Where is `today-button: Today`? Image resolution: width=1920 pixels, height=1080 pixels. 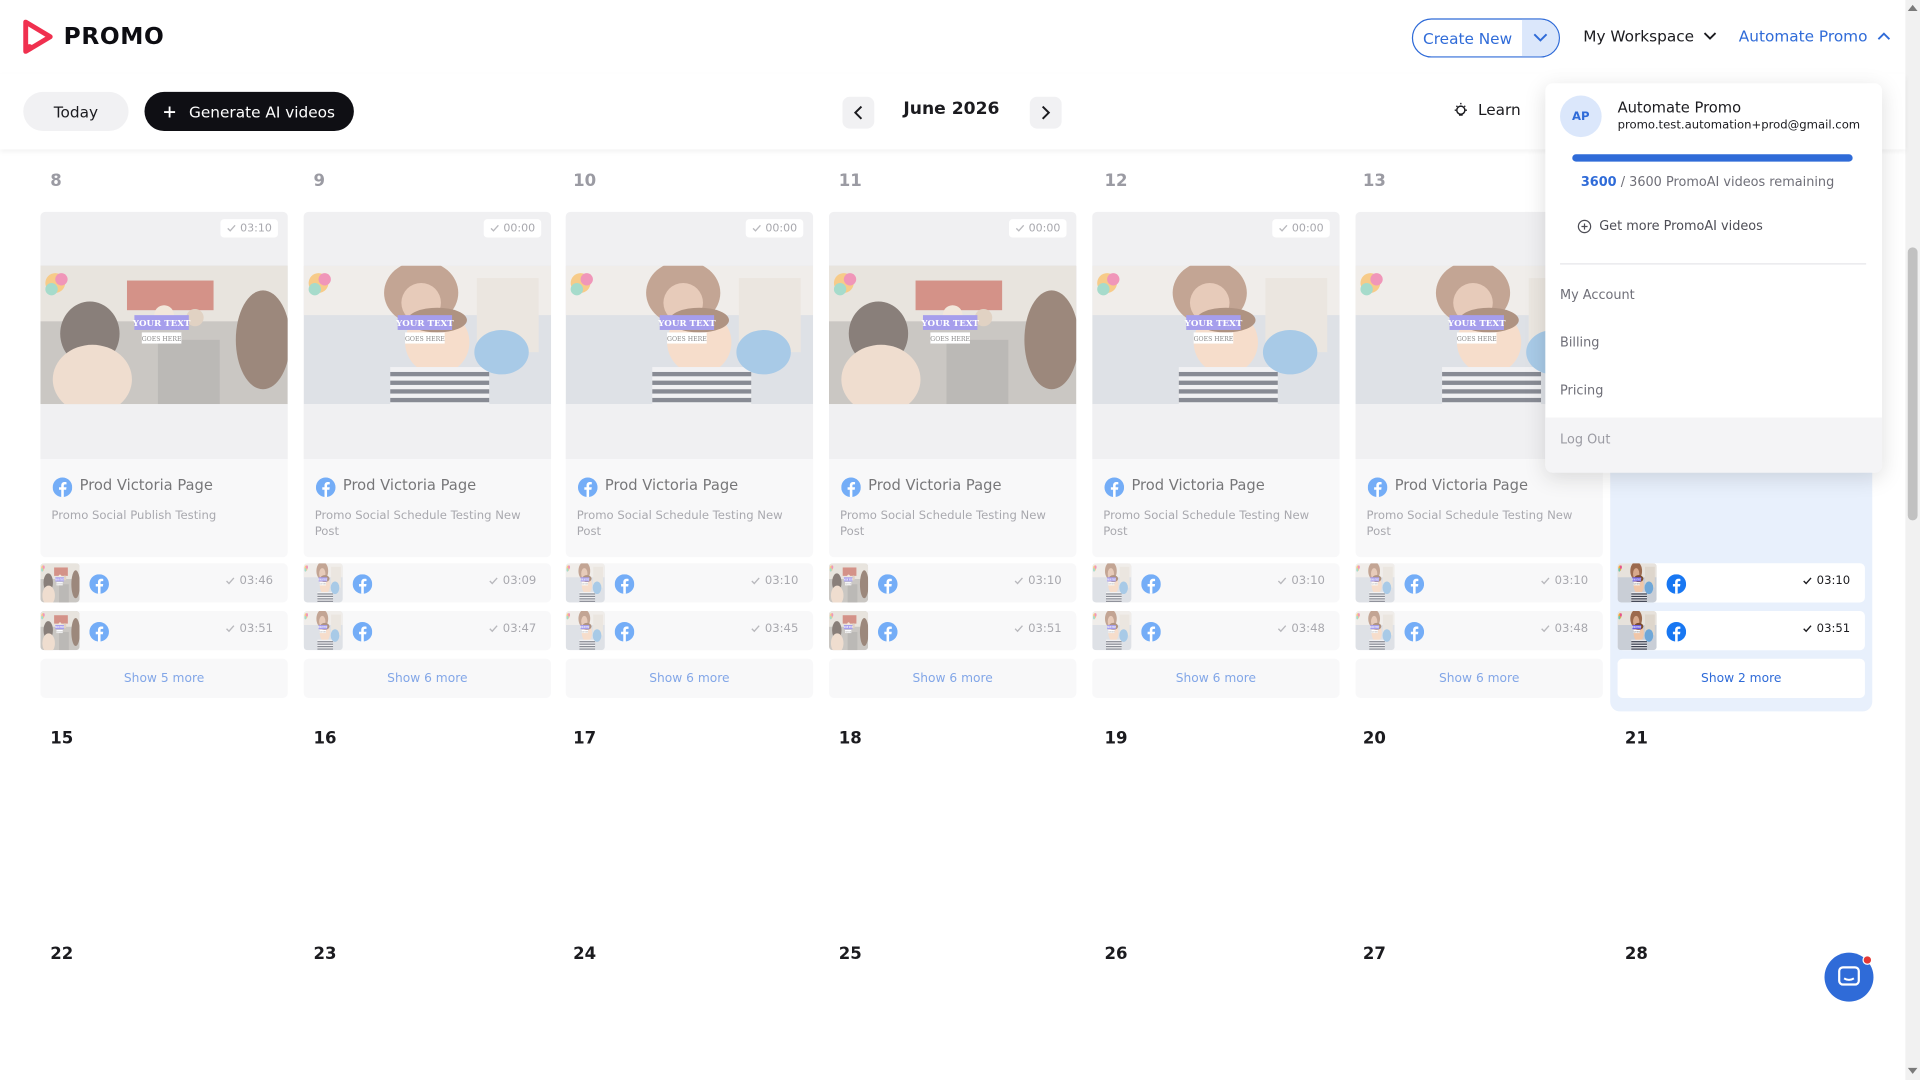 today-button: Today is located at coordinates (76, 111).